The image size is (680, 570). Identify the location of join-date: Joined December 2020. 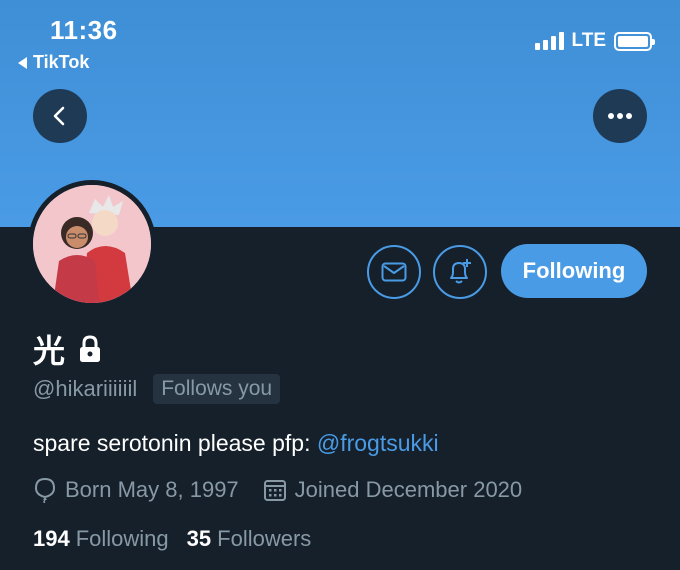
(392, 490).